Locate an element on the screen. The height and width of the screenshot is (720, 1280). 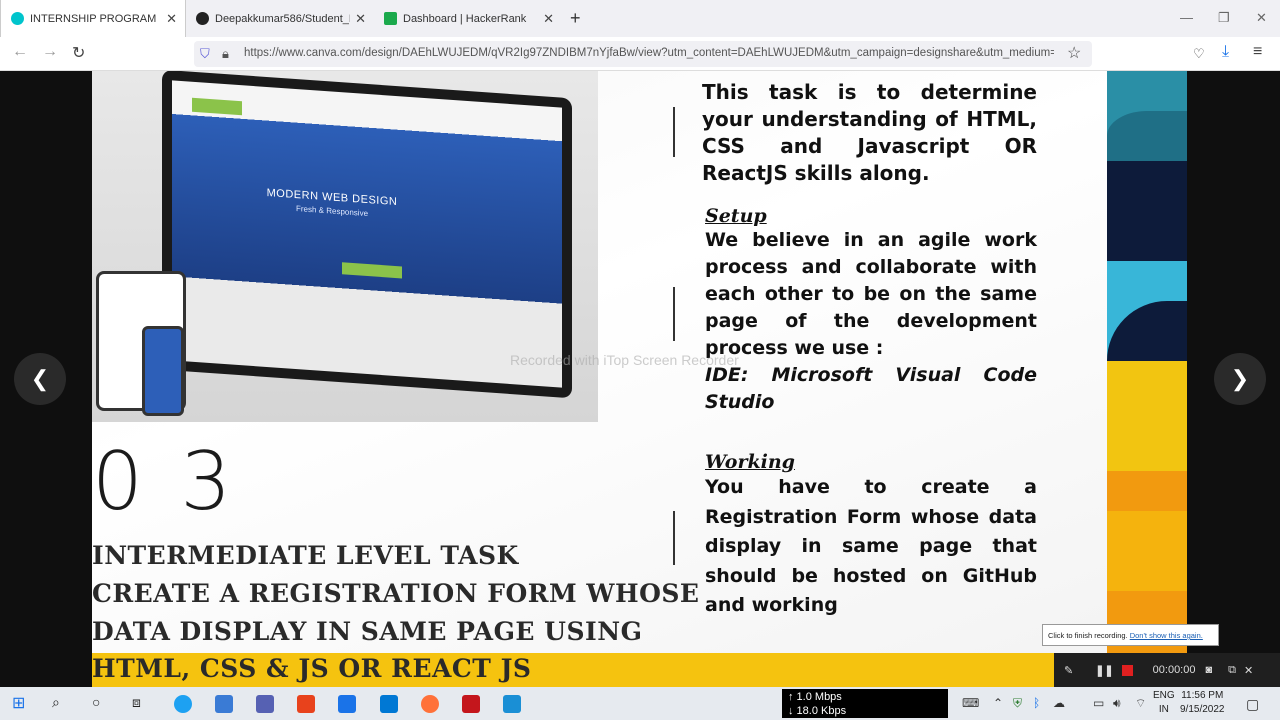
edge-icon is located at coordinates (183, 704).